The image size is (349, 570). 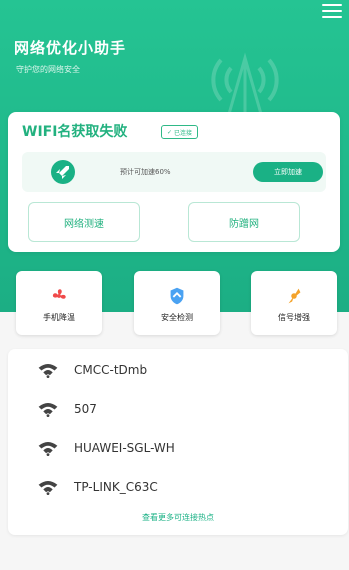 I want to click on rocket-icon, so click(x=63, y=172).